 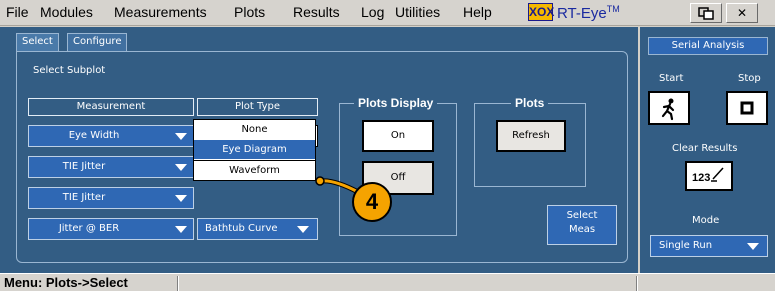 What do you see at coordinates (241, 228) in the screenshot?
I see `plot-type-value-4: Bathtub Curve` at bounding box center [241, 228].